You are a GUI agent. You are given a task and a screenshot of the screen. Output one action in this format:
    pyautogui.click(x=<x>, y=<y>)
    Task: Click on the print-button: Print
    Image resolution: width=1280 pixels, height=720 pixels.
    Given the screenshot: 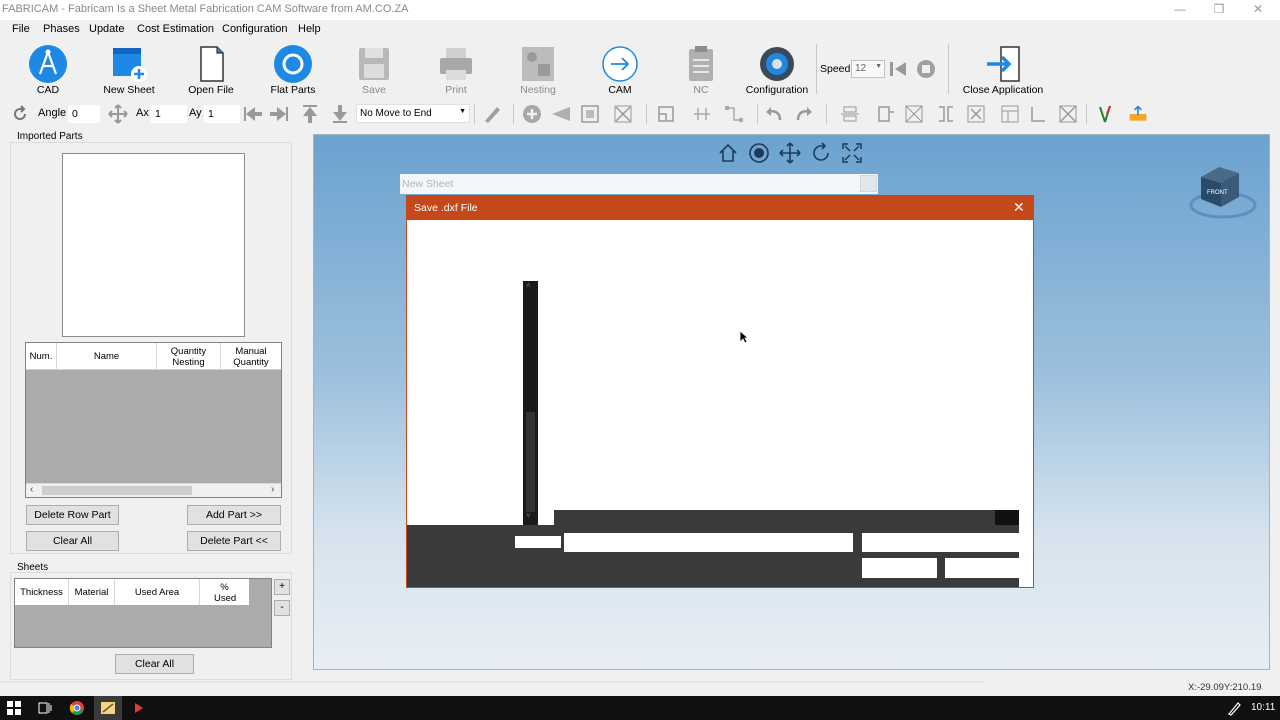 What is the action you would take?
    pyautogui.click(x=456, y=70)
    